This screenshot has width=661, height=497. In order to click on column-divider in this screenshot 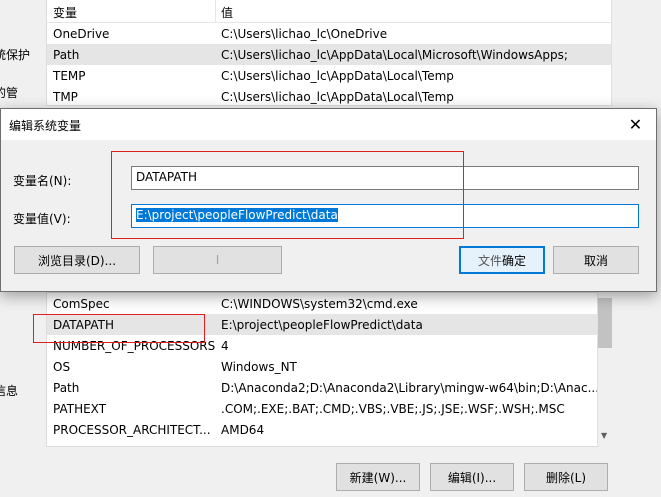, I will do `click(215, 11)`.